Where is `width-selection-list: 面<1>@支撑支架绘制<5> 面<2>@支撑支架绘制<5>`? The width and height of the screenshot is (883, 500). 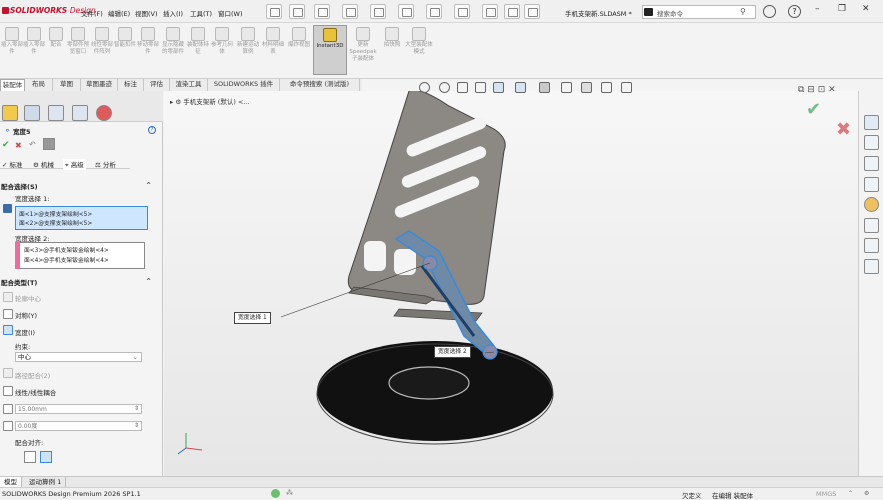 width-selection-list: 面<1>@支撑支架绘制<5> 面<2>@支撑支架绘制<5> is located at coordinates (81, 218).